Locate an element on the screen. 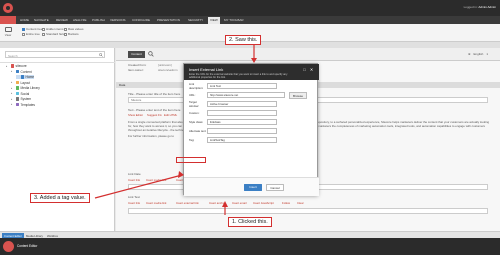 The width and height of the screenshot is (500, 255). tree-item: ▸ Templates is located at coordinates (23, 105).